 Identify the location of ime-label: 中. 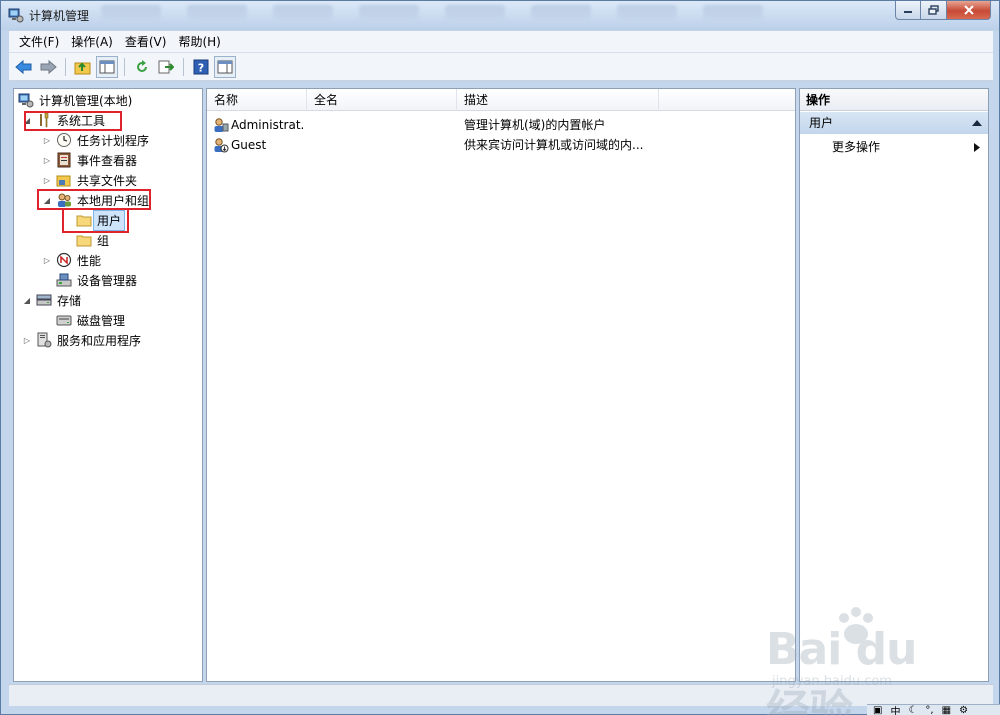
(895, 709).